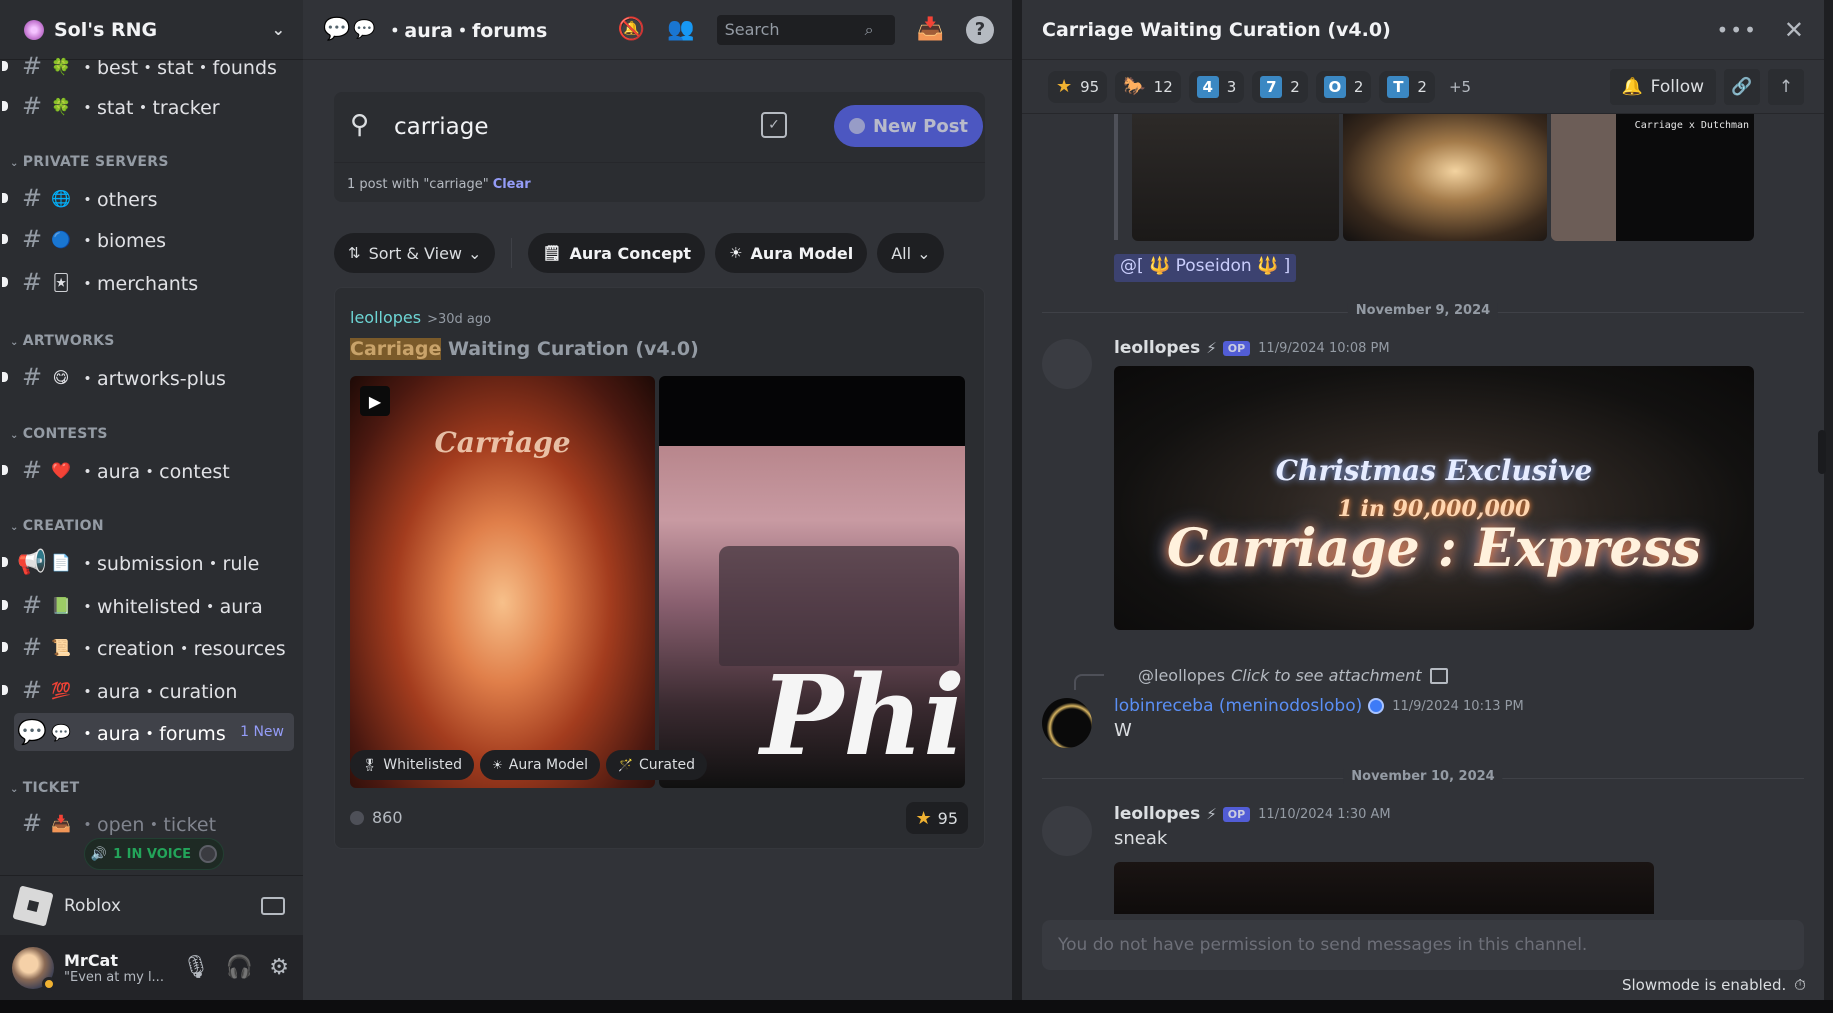 The height and width of the screenshot is (1013, 1833). Describe the element at coordinates (1737, 30) in the screenshot. I see `more-options-icon: •••` at that location.